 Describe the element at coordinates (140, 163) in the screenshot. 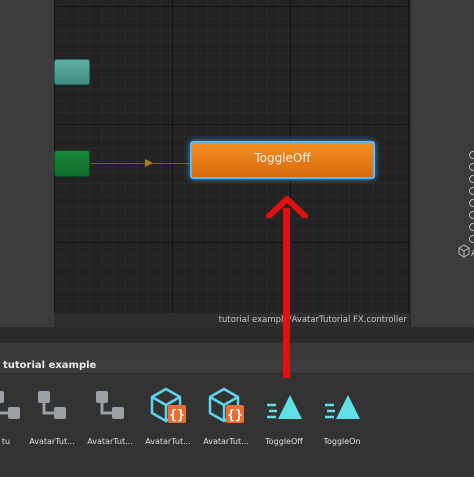

I see `transition-line` at that location.